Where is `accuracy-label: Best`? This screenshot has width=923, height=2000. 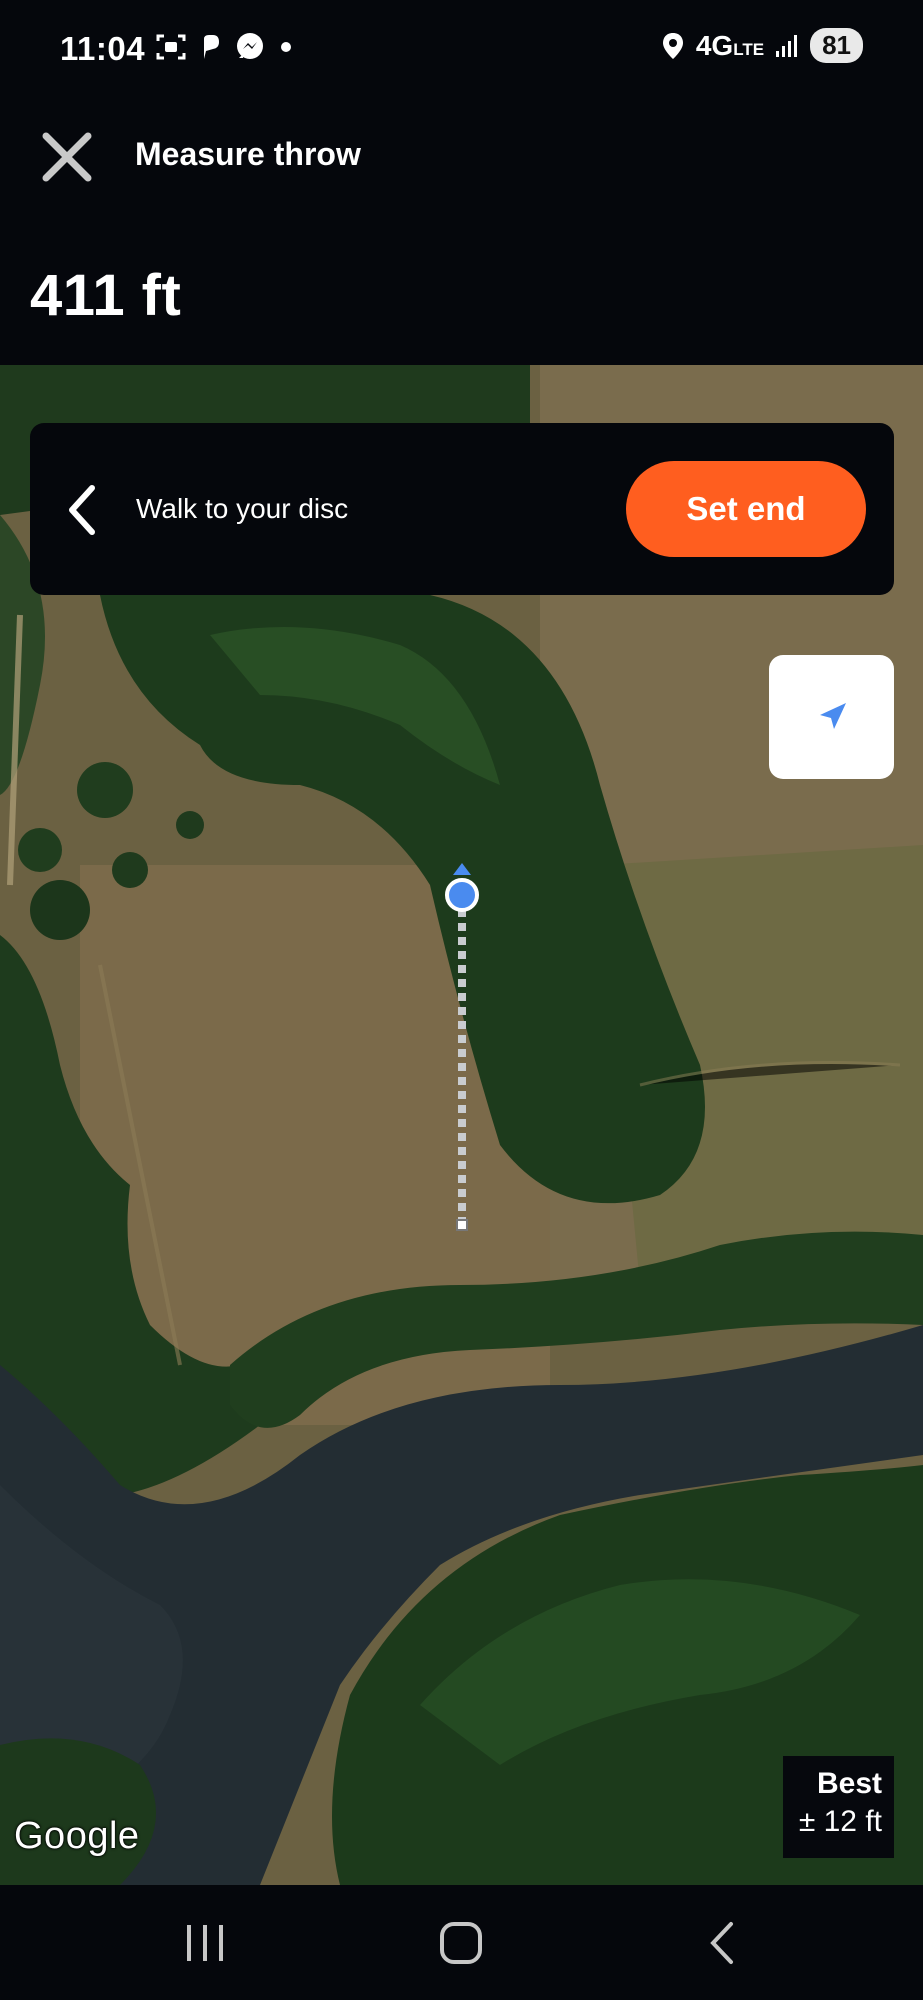
accuracy-label: Best is located at coordinates (849, 1783).